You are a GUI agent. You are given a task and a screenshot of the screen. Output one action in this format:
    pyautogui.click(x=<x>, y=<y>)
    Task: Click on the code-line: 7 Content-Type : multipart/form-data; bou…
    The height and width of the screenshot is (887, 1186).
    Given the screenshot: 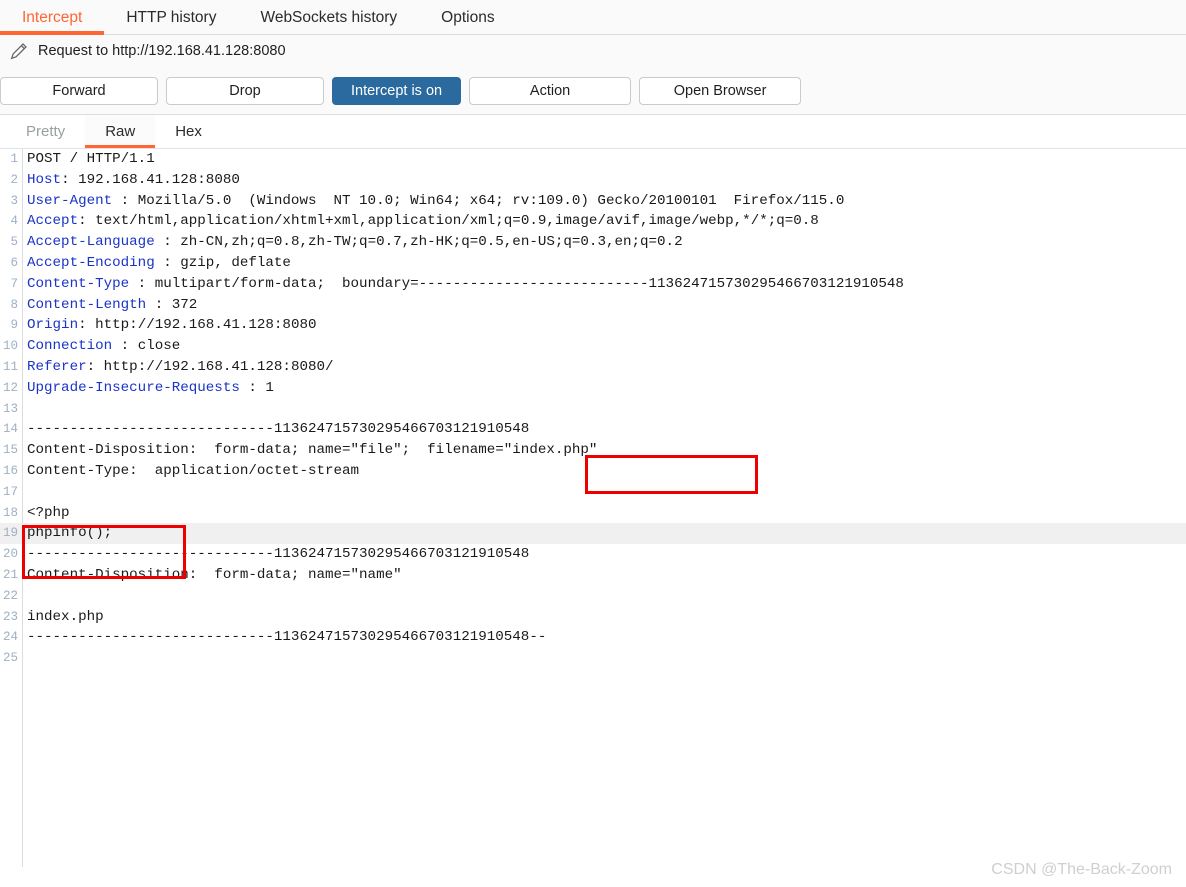 What is the action you would take?
    pyautogui.click(x=593, y=284)
    